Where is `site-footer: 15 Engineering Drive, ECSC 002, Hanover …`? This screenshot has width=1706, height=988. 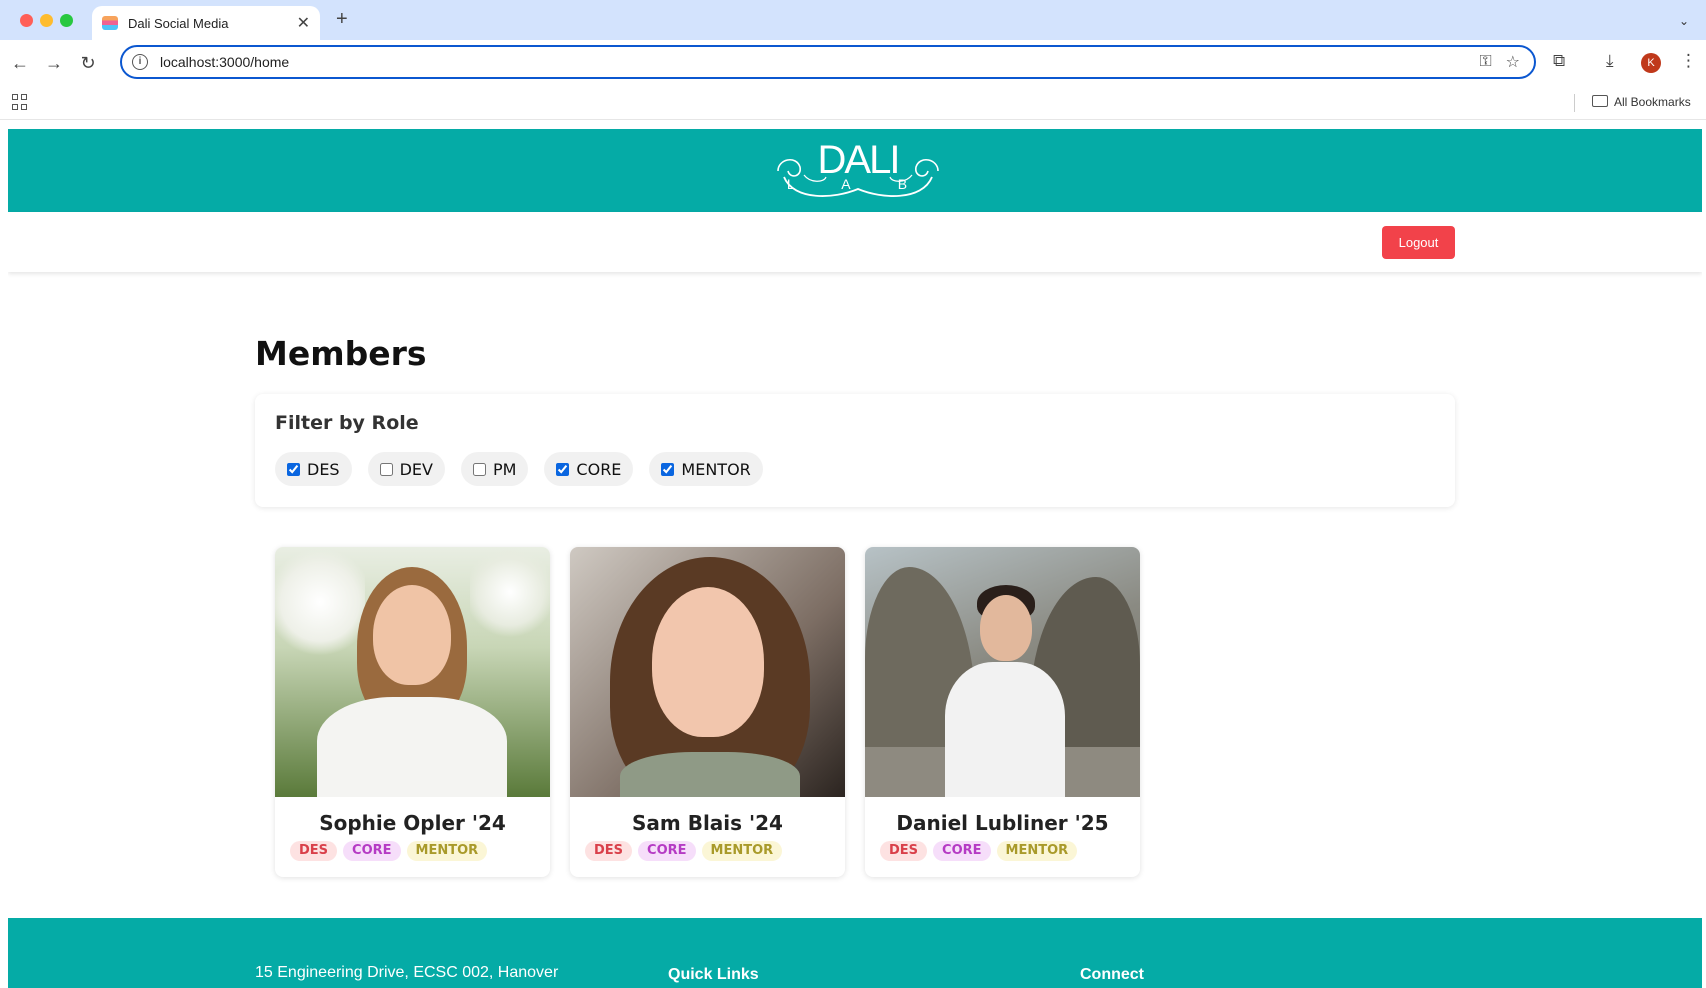 site-footer: 15 Engineering Drive, ECSC 002, Hanover … is located at coordinates (855, 953).